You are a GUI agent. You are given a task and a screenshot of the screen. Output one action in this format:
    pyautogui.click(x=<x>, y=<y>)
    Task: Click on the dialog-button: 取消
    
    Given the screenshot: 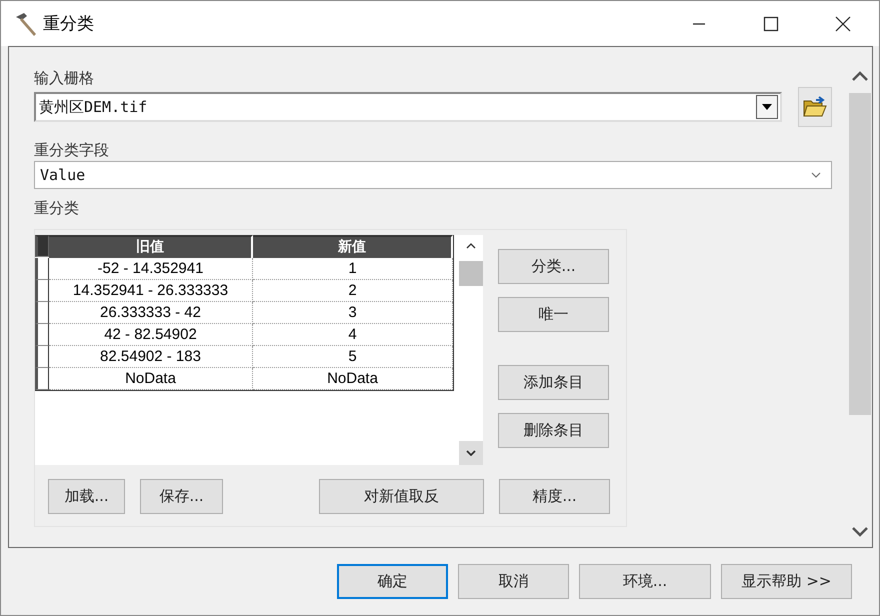 What is the action you would take?
    pyautogui.click(x=513, y=581)
    